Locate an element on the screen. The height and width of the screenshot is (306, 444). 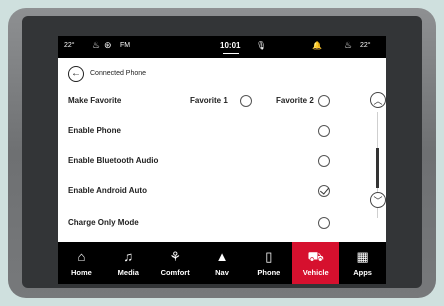
nav-apps: ▦ Apps is located at coordinates (362, 263).